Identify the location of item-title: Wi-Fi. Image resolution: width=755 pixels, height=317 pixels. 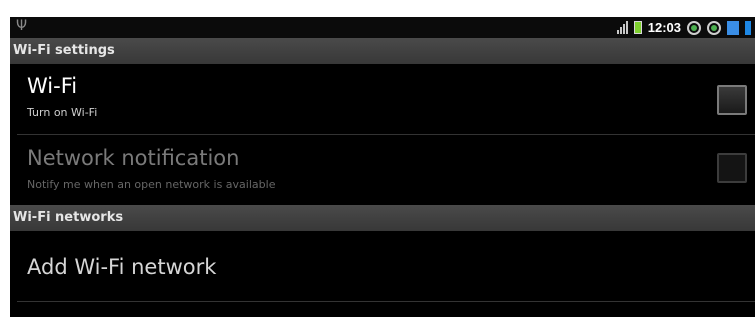
(52, 86).